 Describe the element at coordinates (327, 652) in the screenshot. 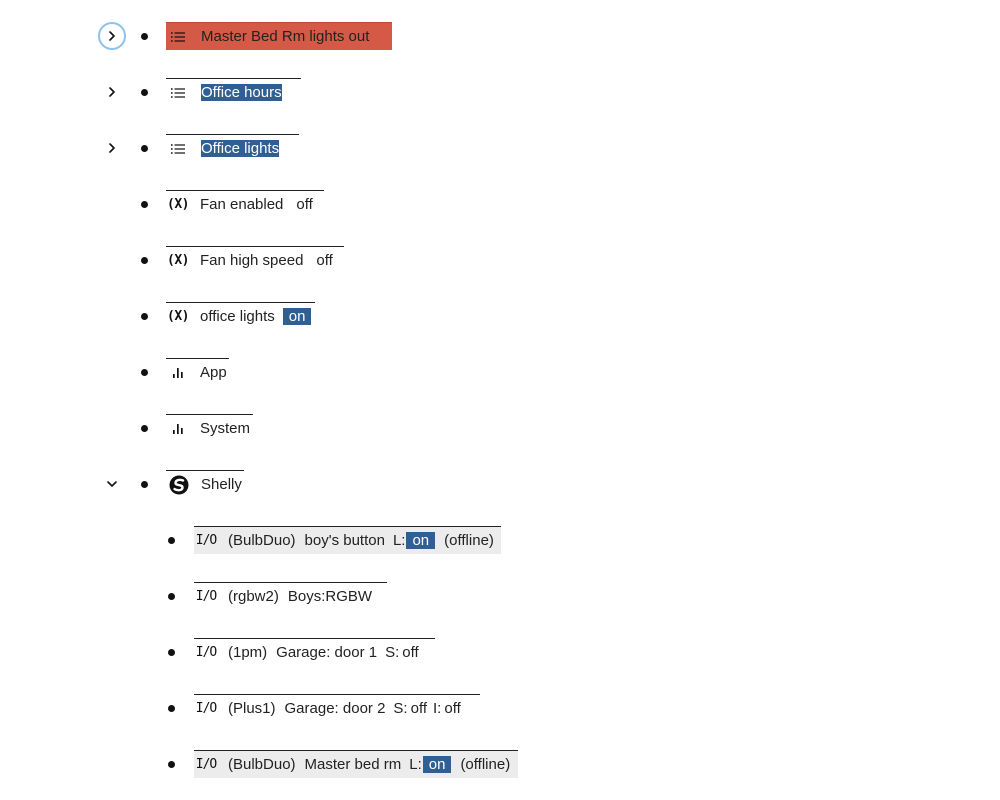

I see `device-name: Garage: door 1` at that location.